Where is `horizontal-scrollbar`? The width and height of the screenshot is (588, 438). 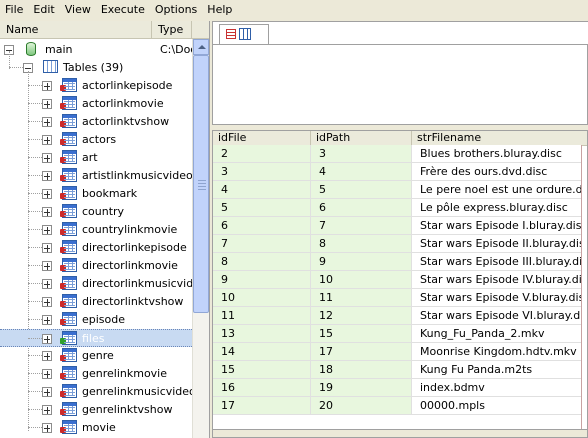
horizontal-scrollbar is located at coordinates (400, 433).